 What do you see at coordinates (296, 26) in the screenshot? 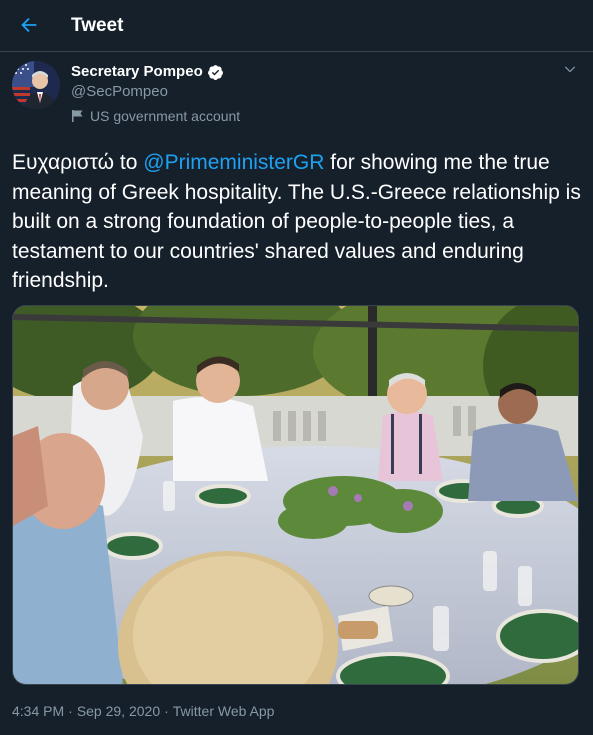
I see `top-bar: Tweet` at bounding box center [296, 26].